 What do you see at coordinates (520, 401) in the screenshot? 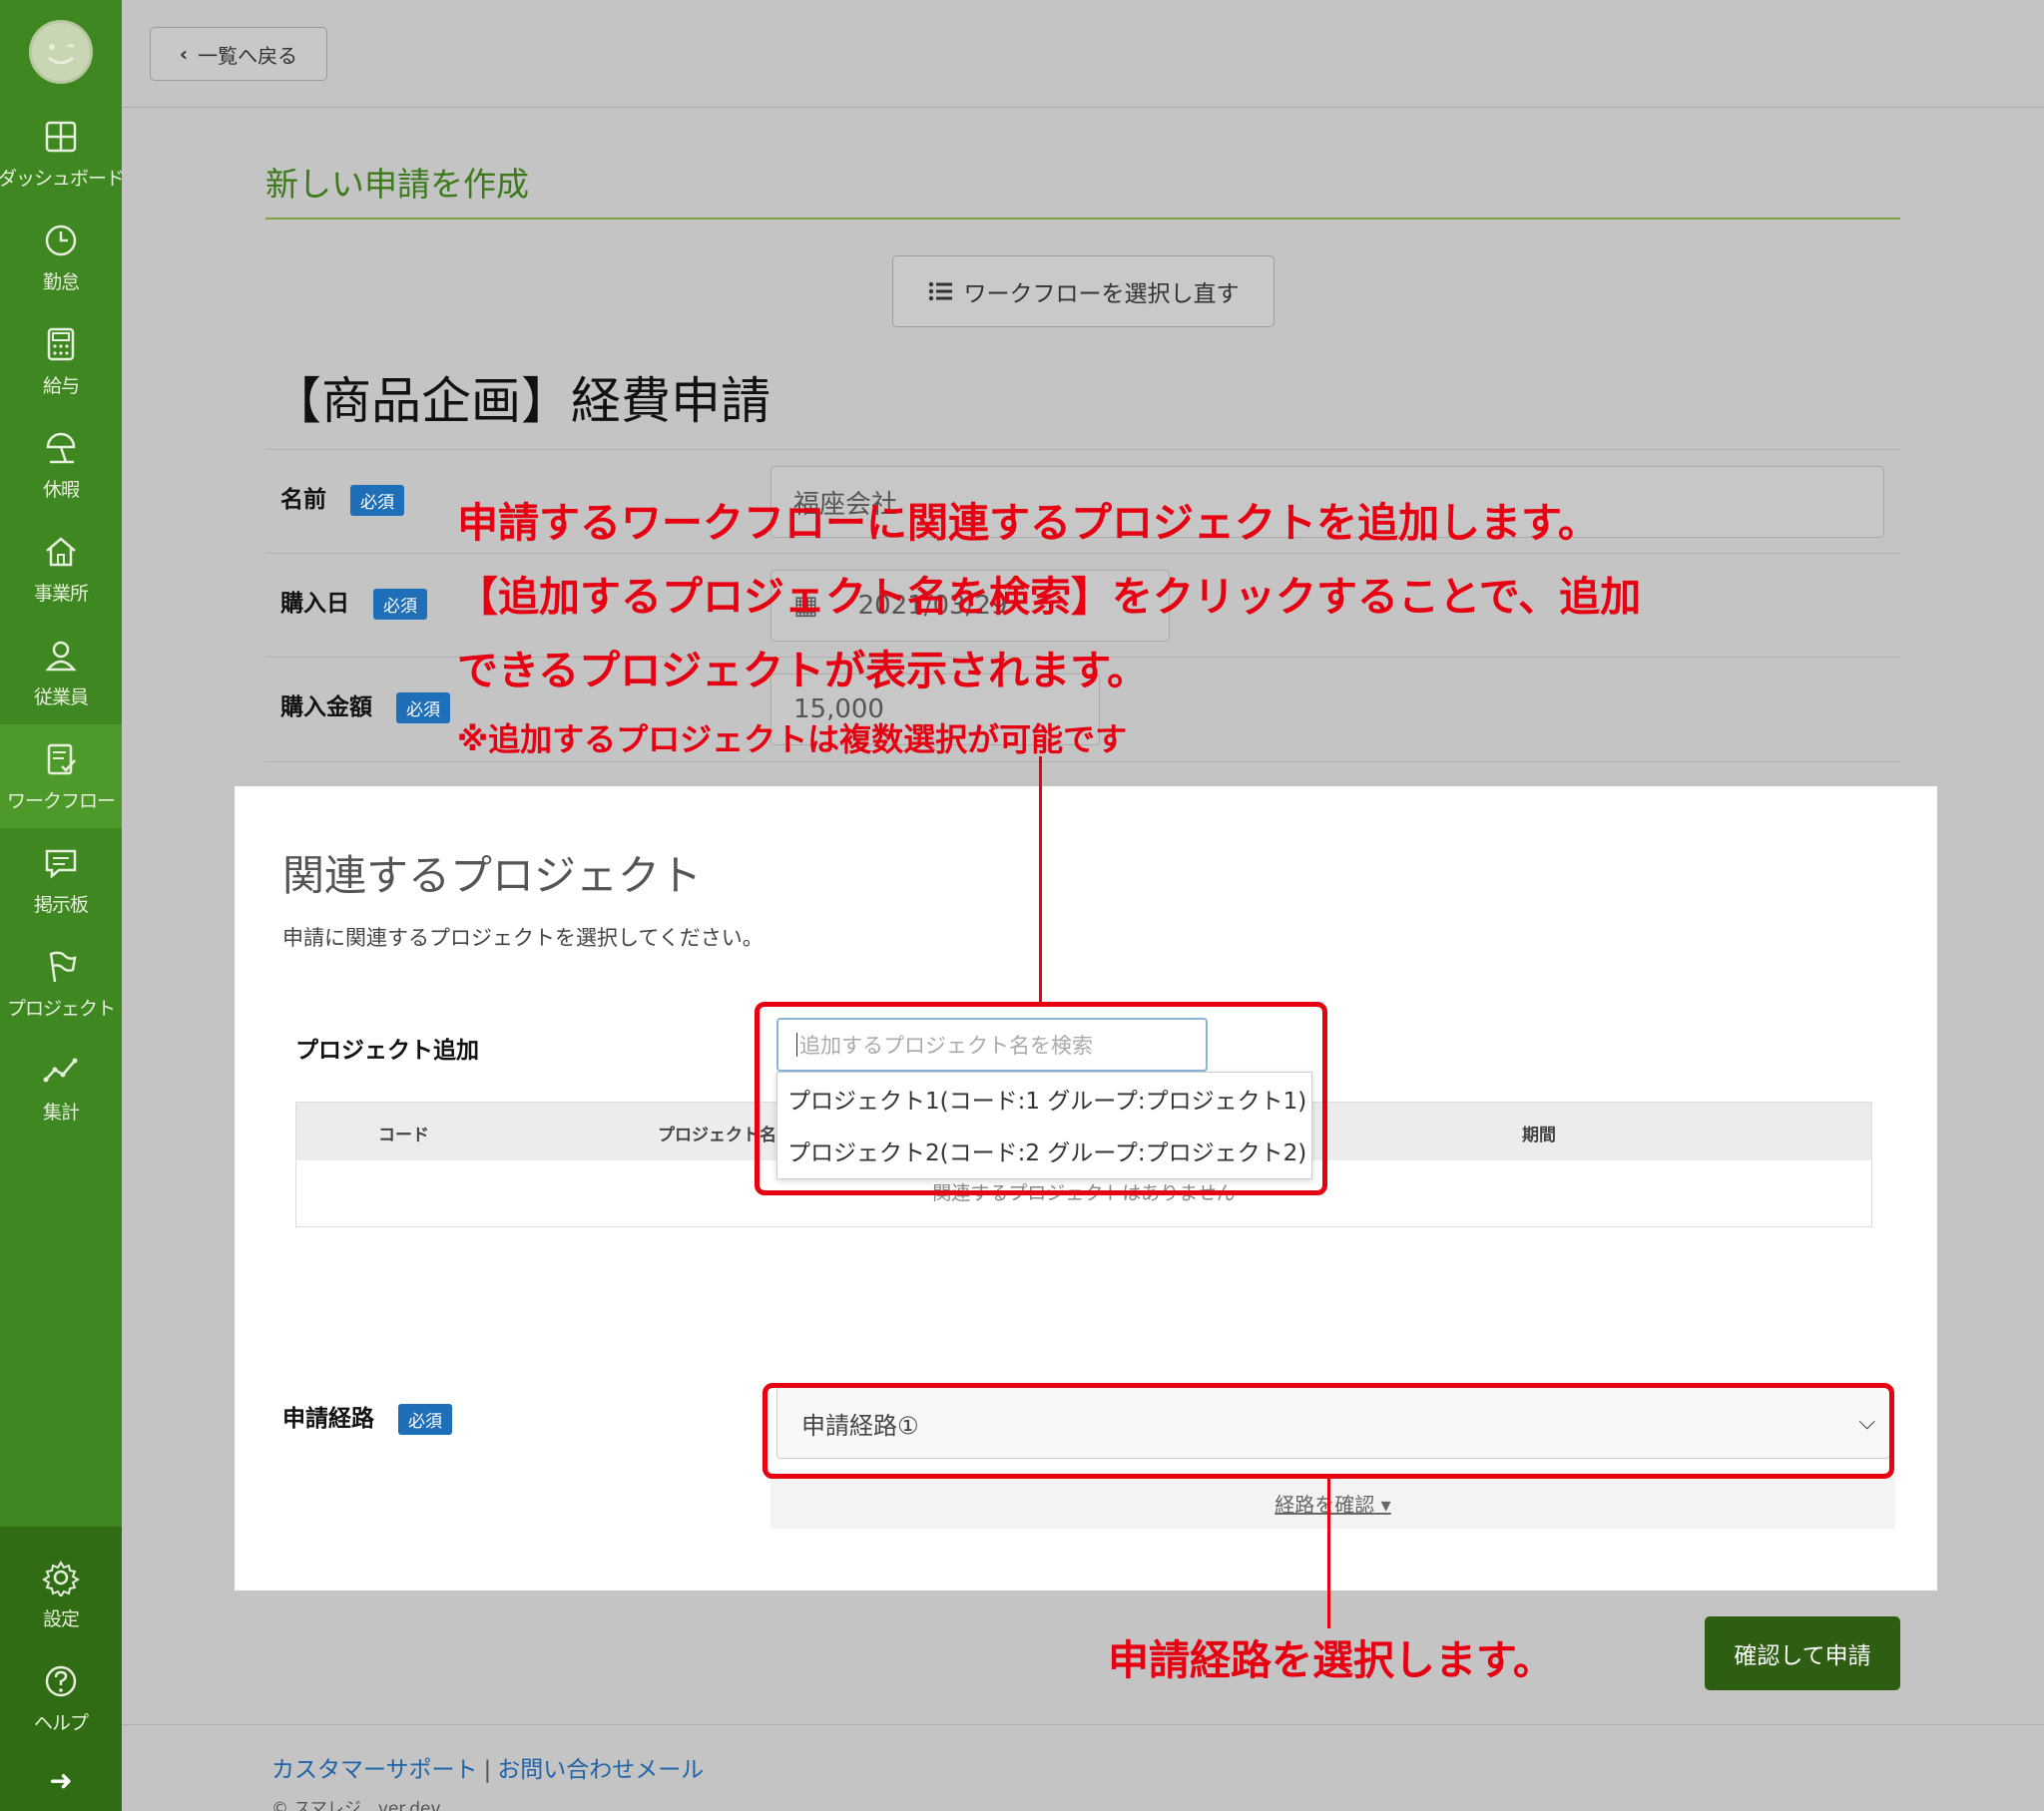
I see `form-title: 【商品企画】経費申請` at bounding box center [520, 401].